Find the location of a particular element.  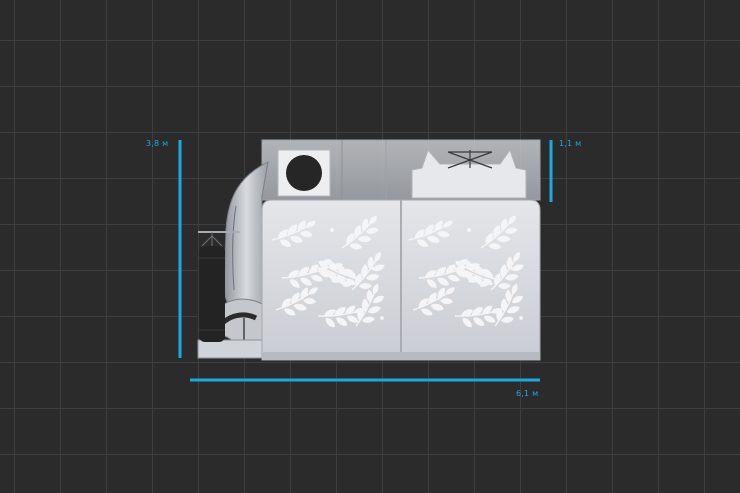

width-dimension-label: 6,1 м is located at coordinates (527, 393).